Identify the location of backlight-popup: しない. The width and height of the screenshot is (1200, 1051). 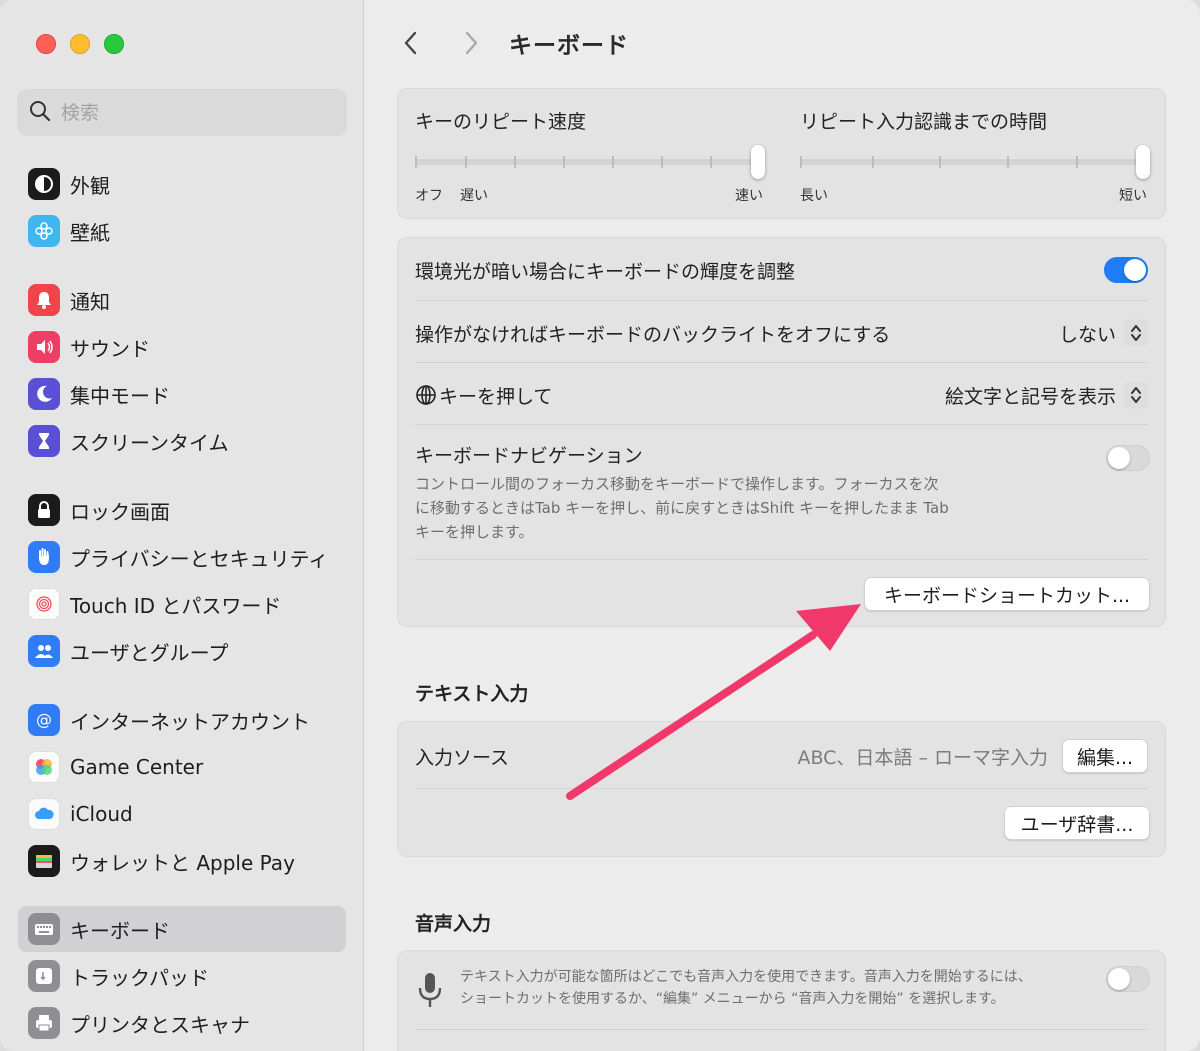
(1103, 333).